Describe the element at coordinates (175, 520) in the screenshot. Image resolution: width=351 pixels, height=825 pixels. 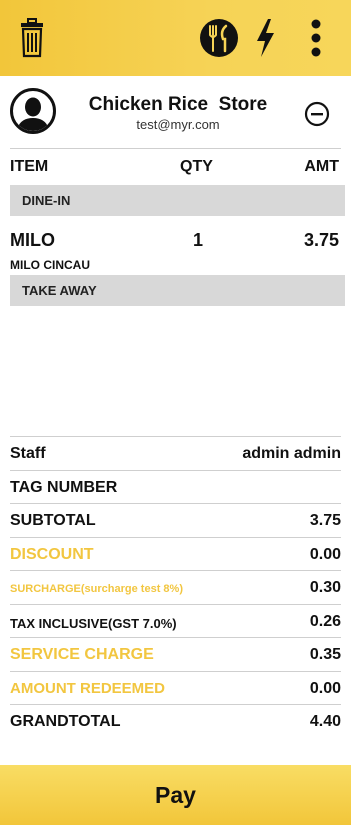
I see `summary-row-subtotal: SUBTOTAL 3.75` at that location.